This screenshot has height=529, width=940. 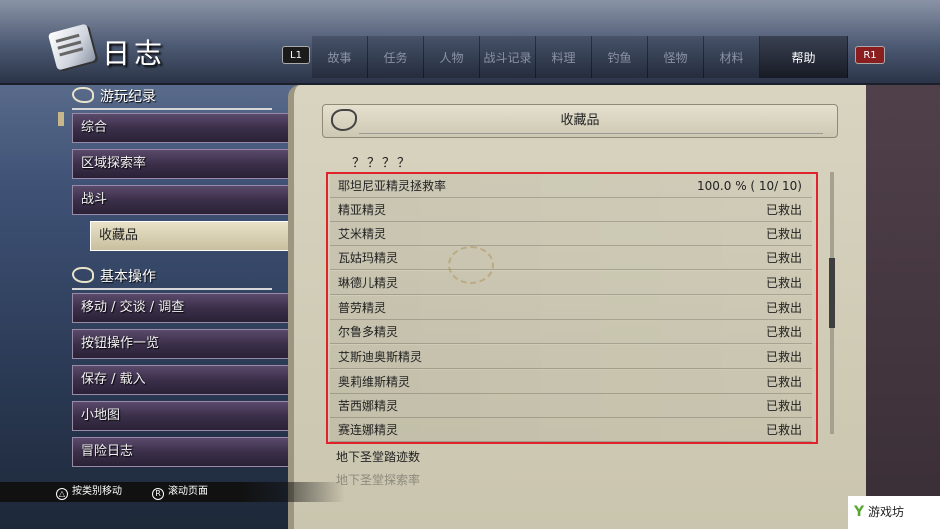 What do you see at coordinates (591, 133) in the screenshot?
I see `header-underline` at bounding box center [591, 133].